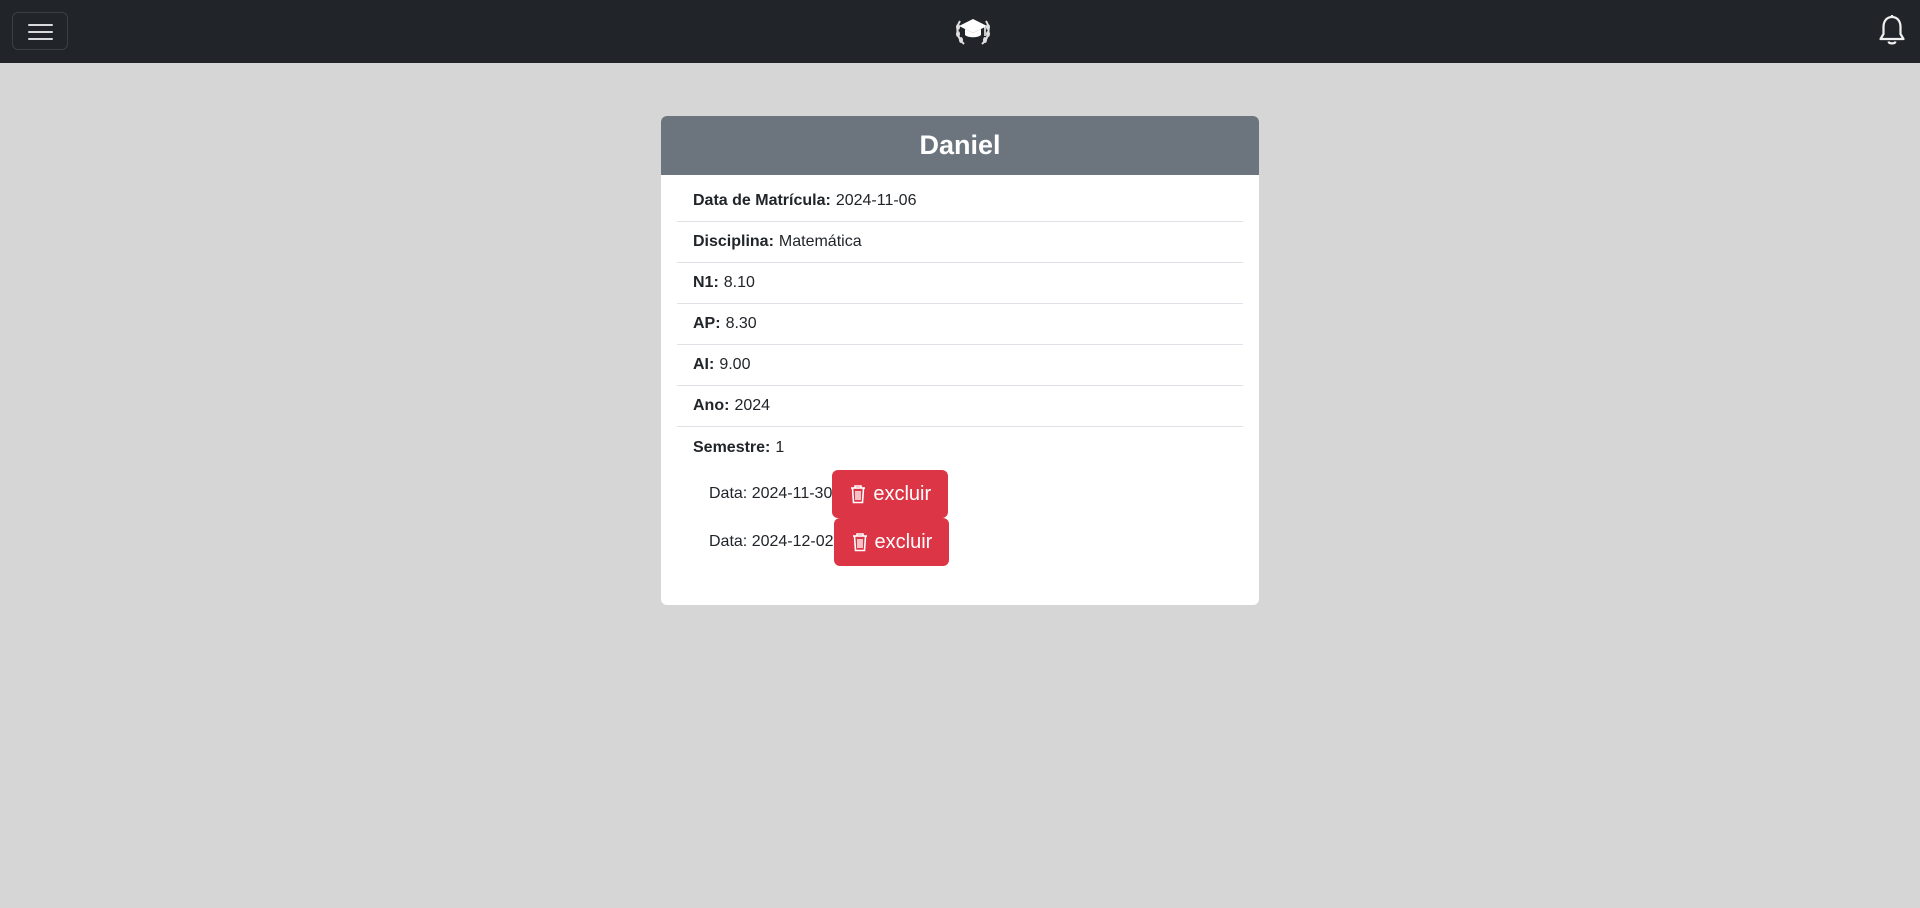 This screenshot has height=908, width=1920. What do you see at coordinates (984, 494) in the screenshot?
I see `date-list-item: Data: 2024-11-30 excluir` at bounding box center [984, 494].